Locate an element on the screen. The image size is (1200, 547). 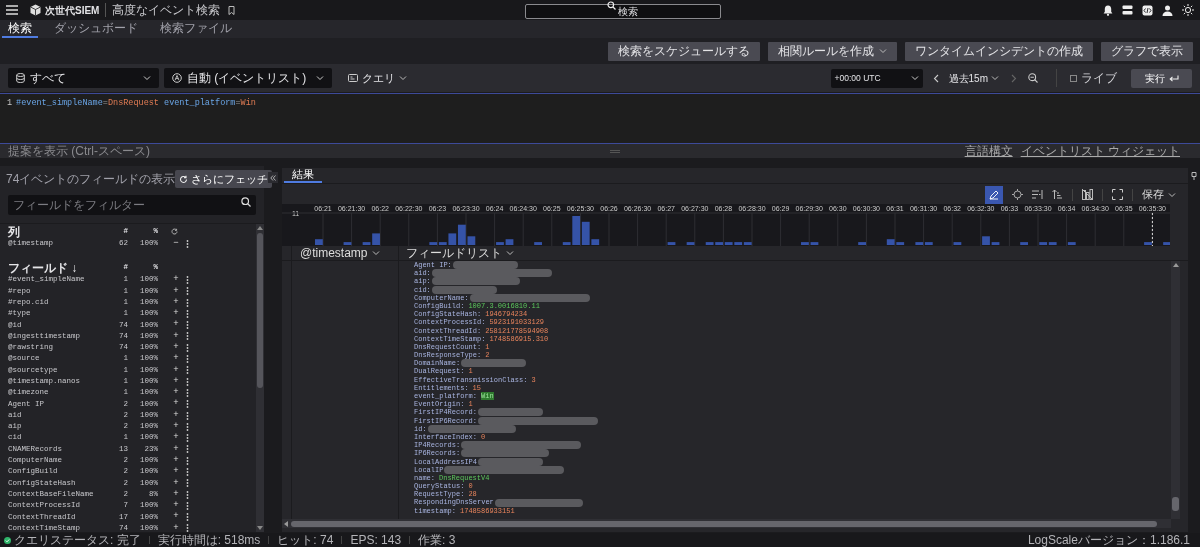
code-icon is located at coordinates (1147, 10).